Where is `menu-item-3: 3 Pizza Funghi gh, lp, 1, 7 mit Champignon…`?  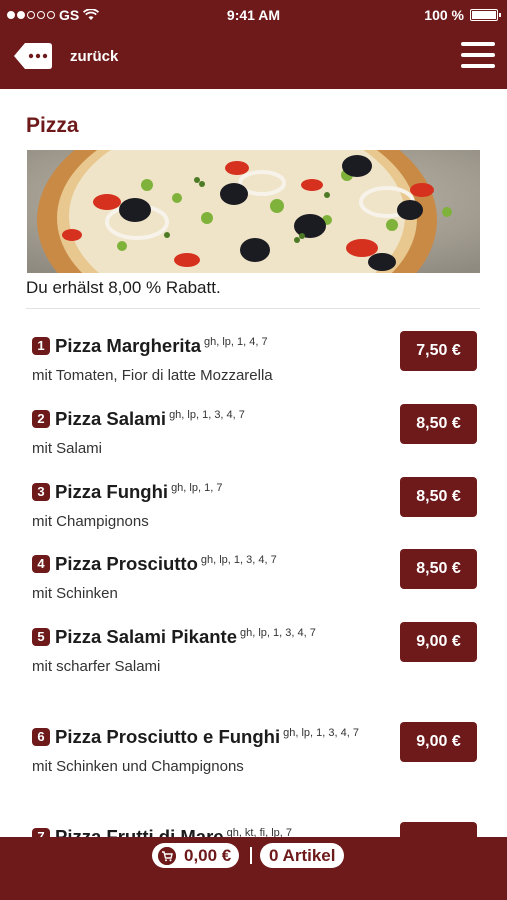
menu-item-3: 3 Pizza Funghi gh, lp, 1, 7 mit Champignon… is located at coordinates (254, 503).